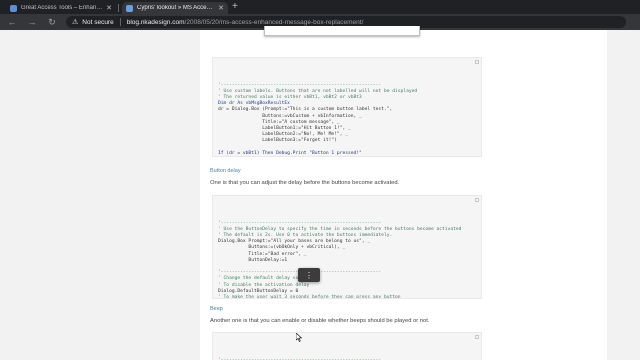  I want to click on tab-great-access-tools: Great Access Tools – Enhanced M ✕, so click(61, 8).